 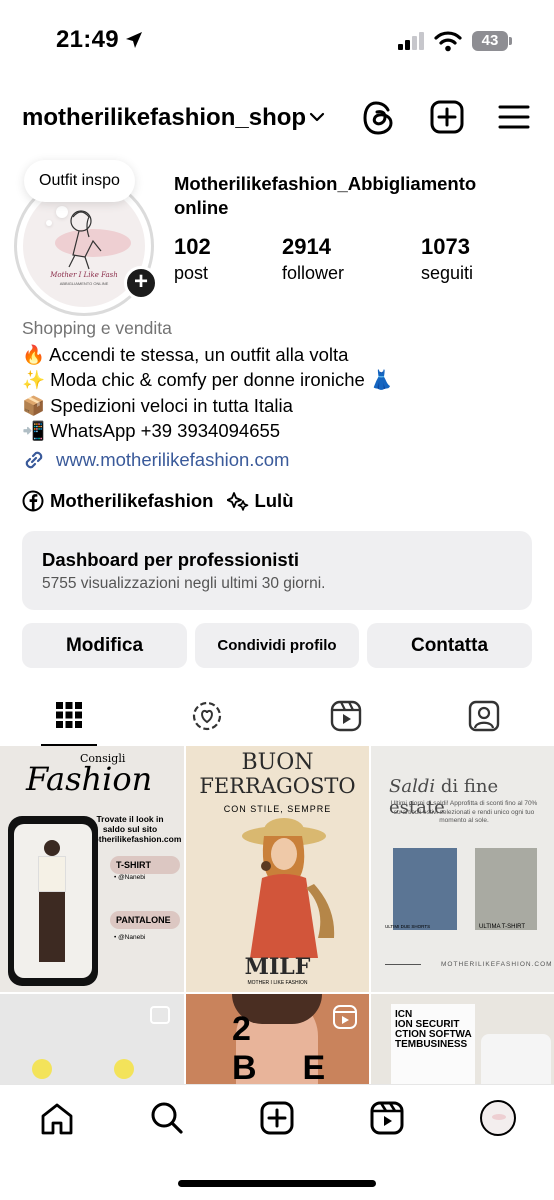 What do you see at coordinates (277, 786) in the screenshot?
I see `post-text: FERRAGOSTO` at bounding box center [277, 786].